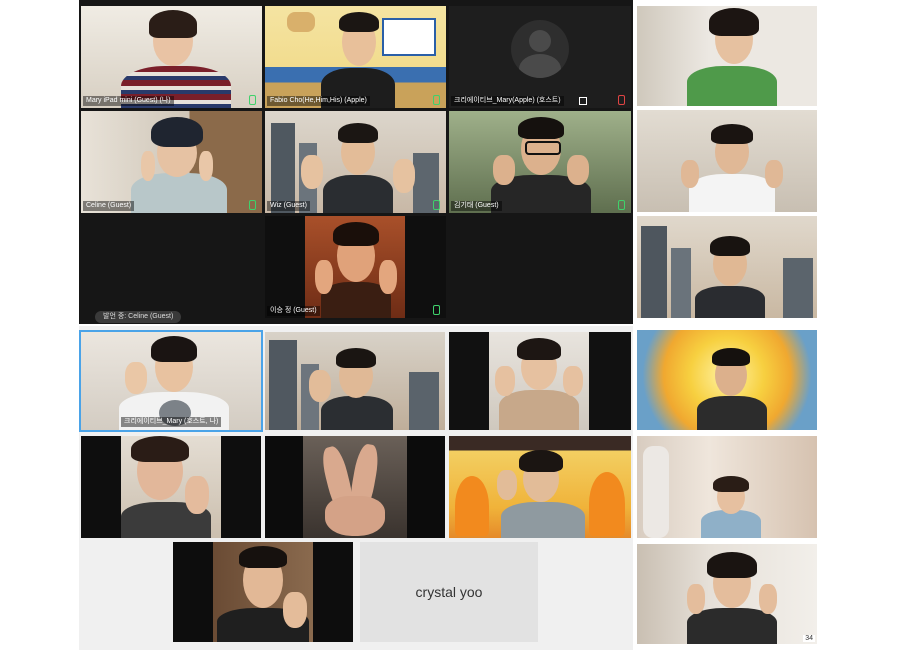 Image resolution: width=900 pixels, height=650 pixels. Describe the element at coordinates (171, 422) in the screenshot. I see `participant-name-label: 크리에이티브_Mary (호스트, 나)` at that location.